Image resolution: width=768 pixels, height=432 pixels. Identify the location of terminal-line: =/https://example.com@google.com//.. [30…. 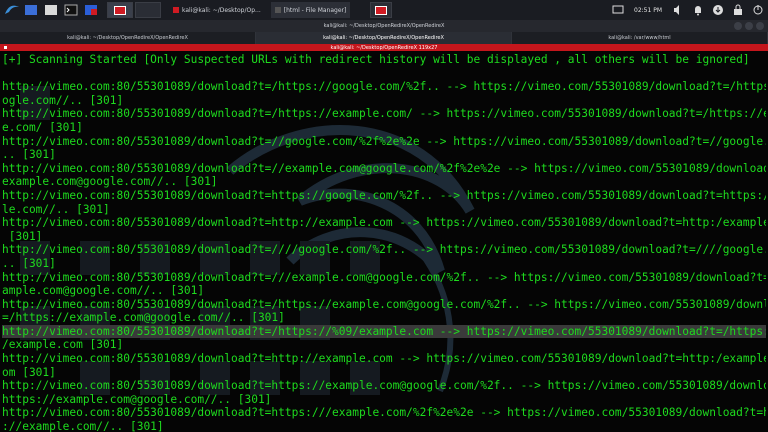
(143, 318).